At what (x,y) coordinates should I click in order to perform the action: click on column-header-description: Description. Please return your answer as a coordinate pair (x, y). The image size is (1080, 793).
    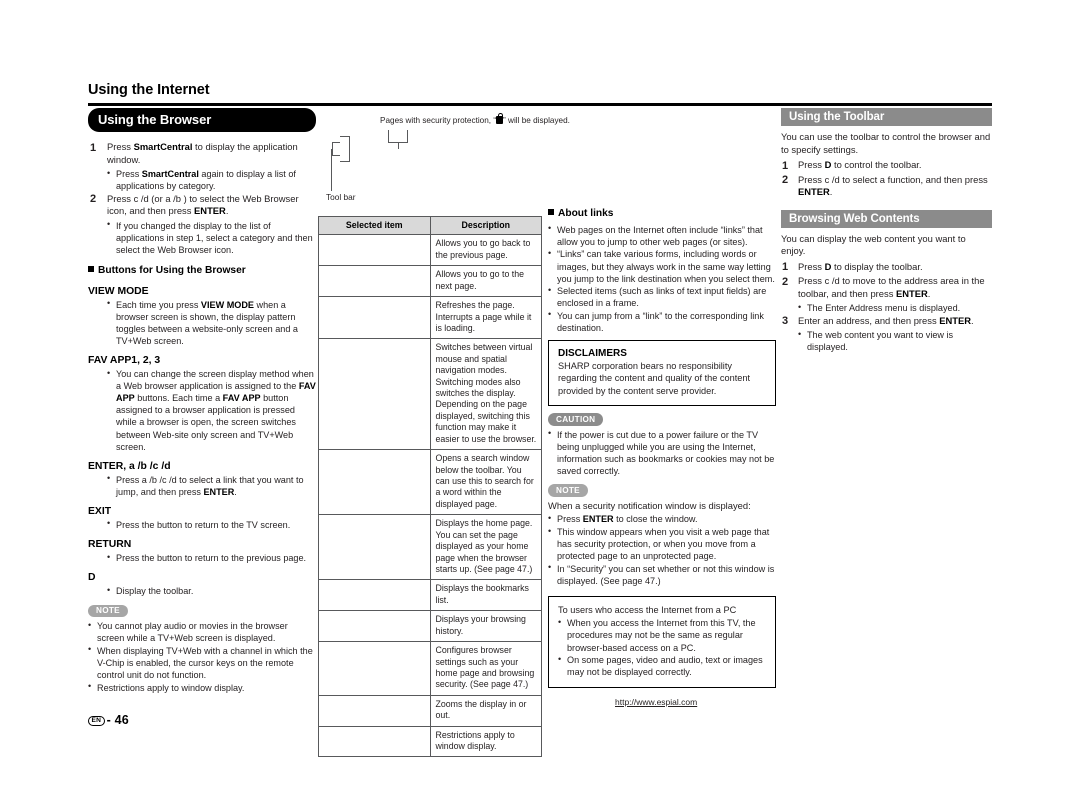
    Looking at the image, I should click on (485, 225).